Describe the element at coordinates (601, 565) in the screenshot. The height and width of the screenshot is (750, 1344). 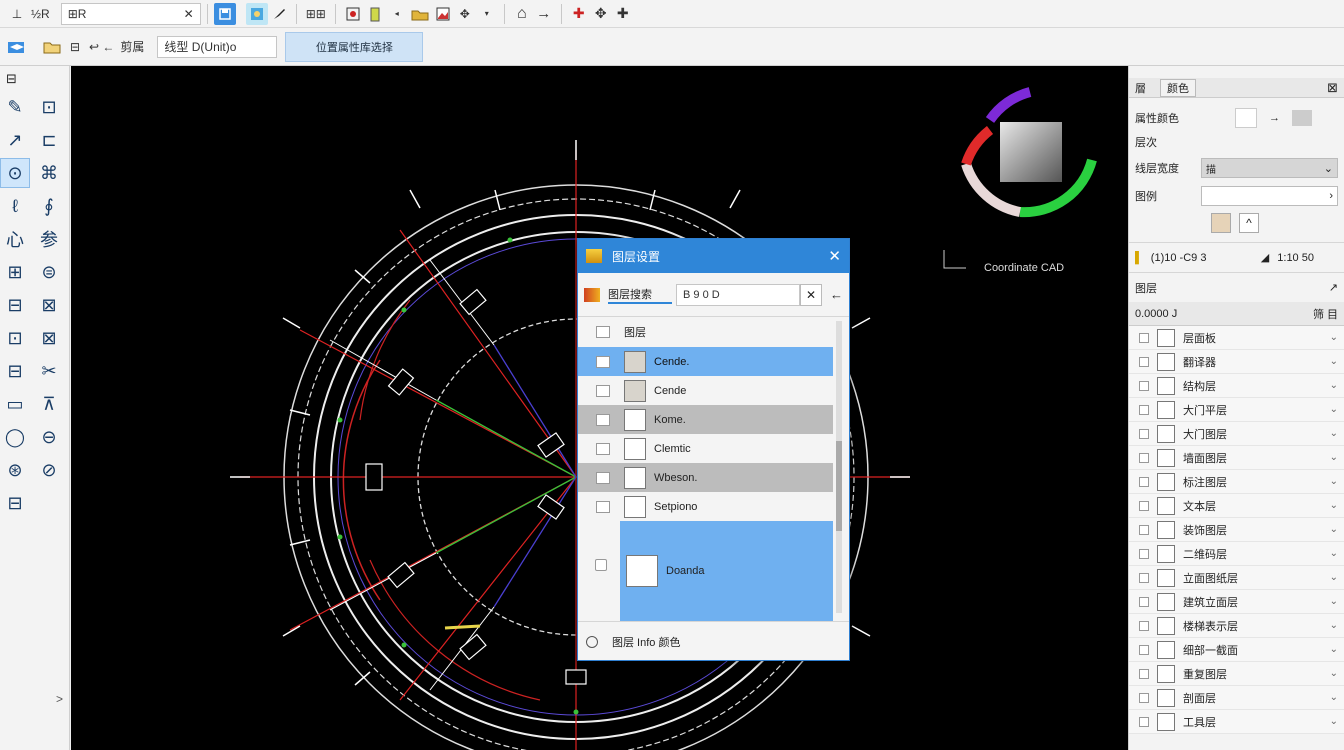
I see `big-row-checkbox` at that location.